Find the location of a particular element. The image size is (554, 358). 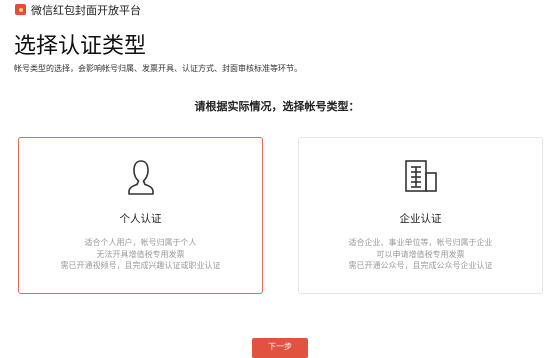

account-type-prompt: 请根据实际情况，选择帐号类型： is located at coordinates (277, 106).